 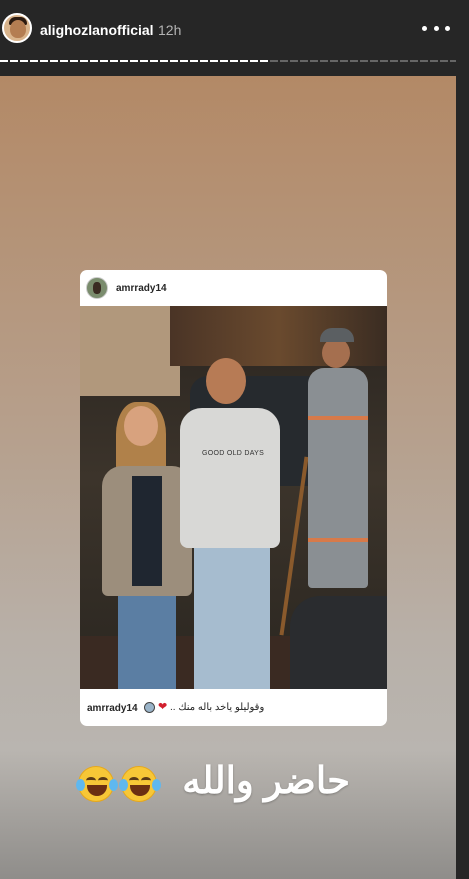 I want to click on story-text-overlay: حاضر والله, so click(x=266, y=780).